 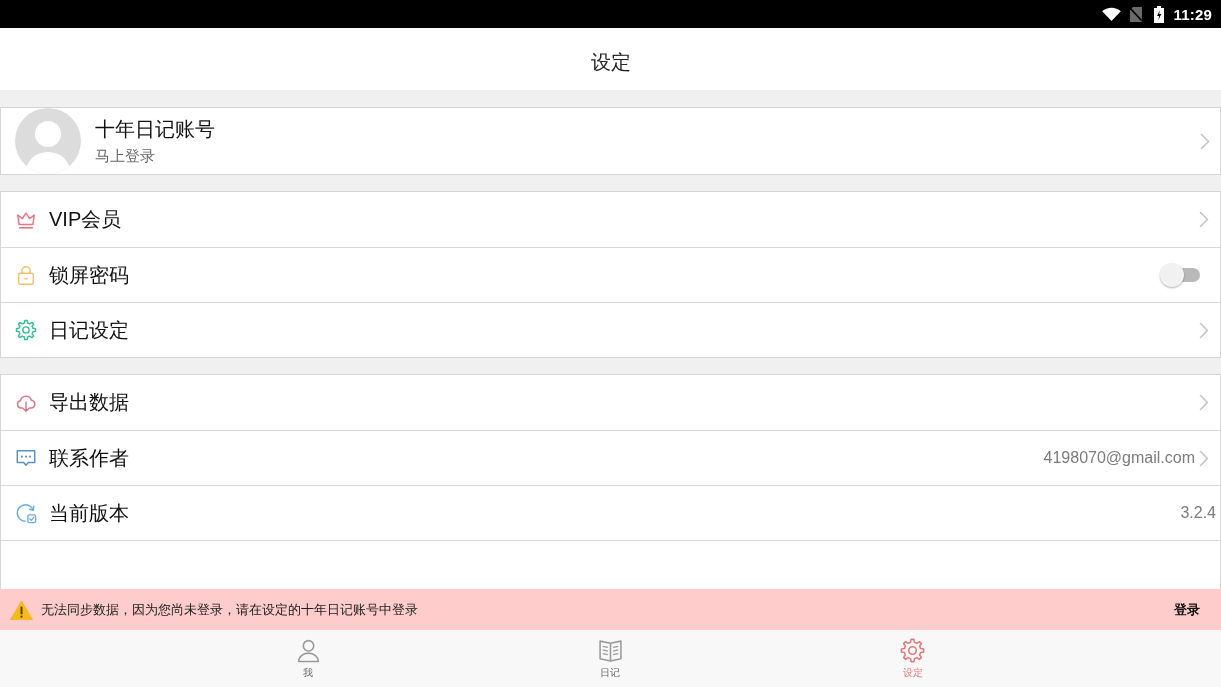 What do you see at coordinates (1159, 14) in the screenshot?
I see `battery-charging-icon` at bounding box center [1159, 14].